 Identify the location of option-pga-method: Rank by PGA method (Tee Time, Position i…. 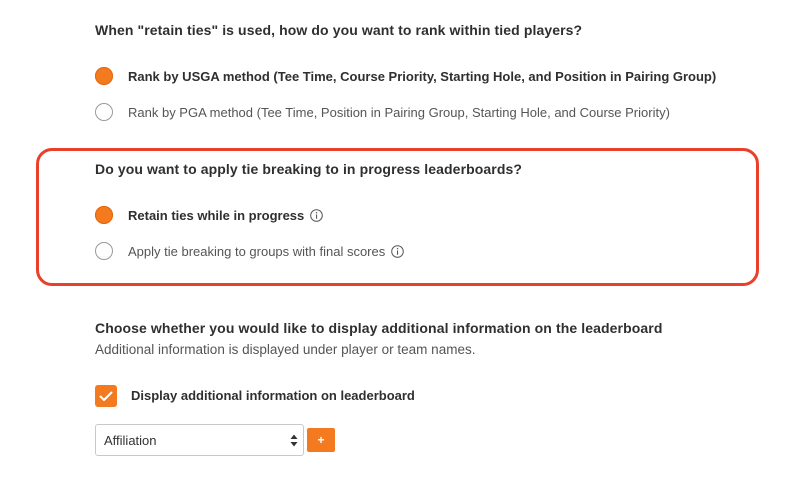
(382, 112).